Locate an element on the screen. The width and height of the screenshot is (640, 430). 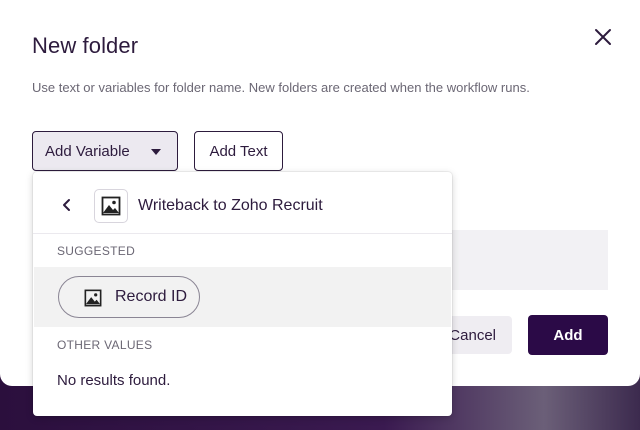
back-button is located at coordinates (67, 205).